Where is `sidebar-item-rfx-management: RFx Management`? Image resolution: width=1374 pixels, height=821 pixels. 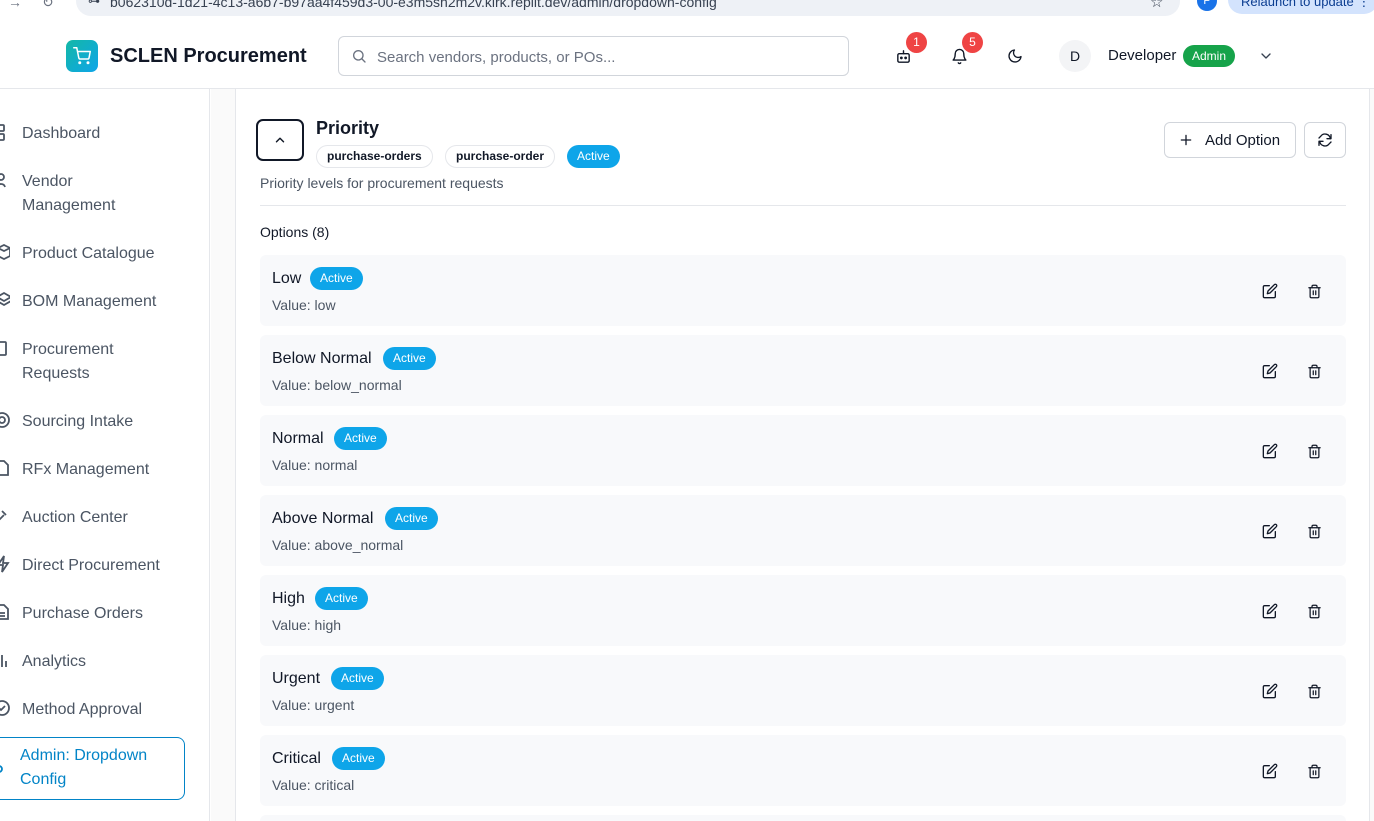
sidebar-item-rfx-management: RFx Management is located at coordinates (95, 470).